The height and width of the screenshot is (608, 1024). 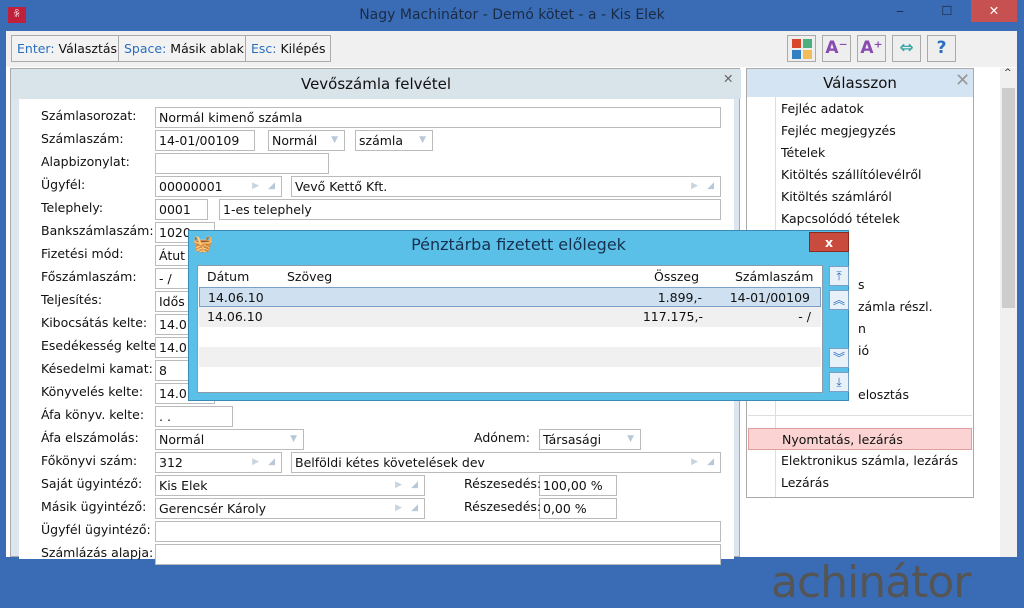 What do you see at coordinates (994, 11) in the screenshot?
I see `close-window-button: ✕` at bounding box center [994, 11].